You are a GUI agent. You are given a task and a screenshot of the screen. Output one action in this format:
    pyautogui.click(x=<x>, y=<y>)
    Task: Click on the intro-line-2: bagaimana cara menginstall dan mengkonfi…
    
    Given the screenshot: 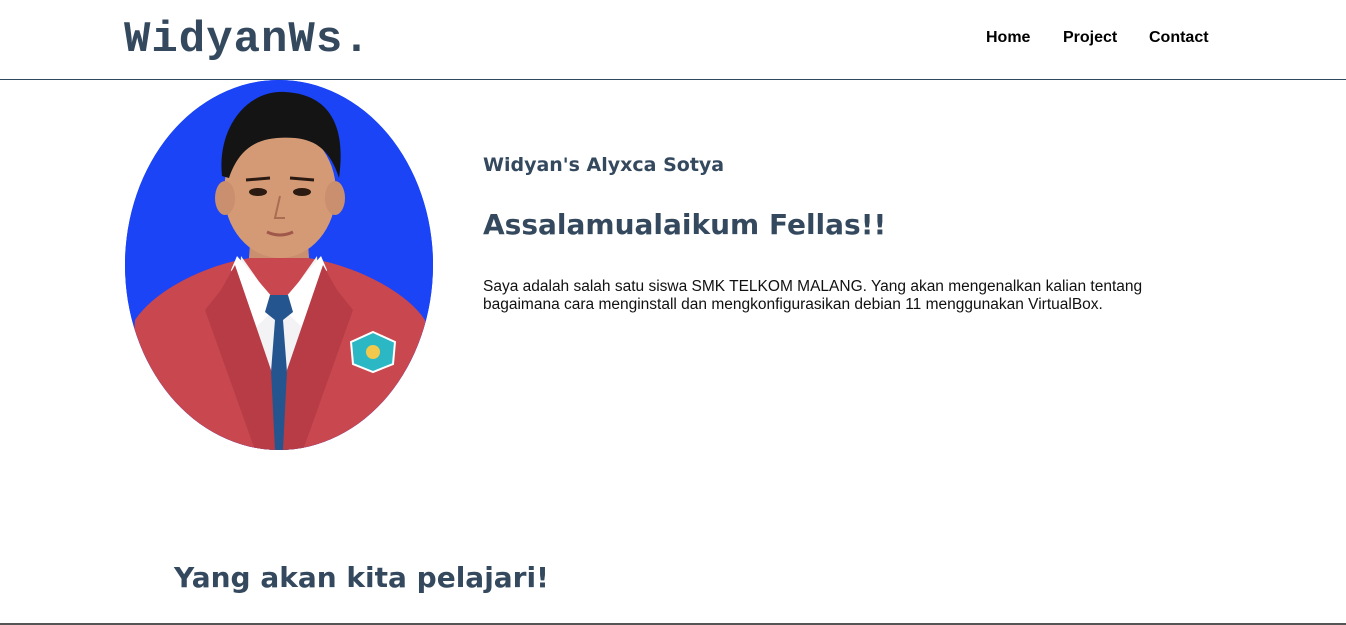 What is the action you would take?
    pyautogui.click(x=793, y=304)
    